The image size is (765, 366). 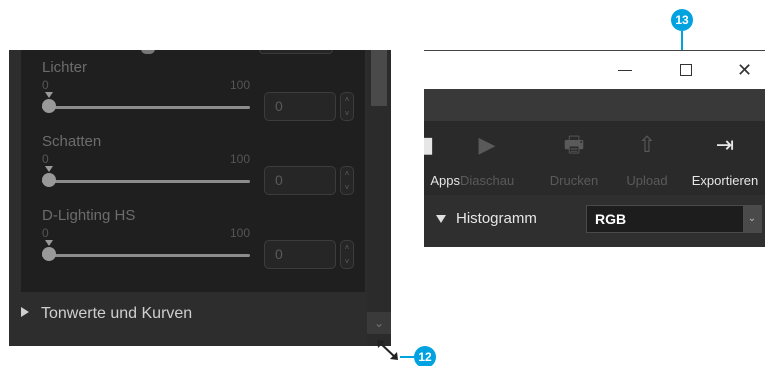 What do you see at coordinates (487, 144) in the screenshot?
I see `slideshow-icon: ▶` at bounding box center [487, 144].